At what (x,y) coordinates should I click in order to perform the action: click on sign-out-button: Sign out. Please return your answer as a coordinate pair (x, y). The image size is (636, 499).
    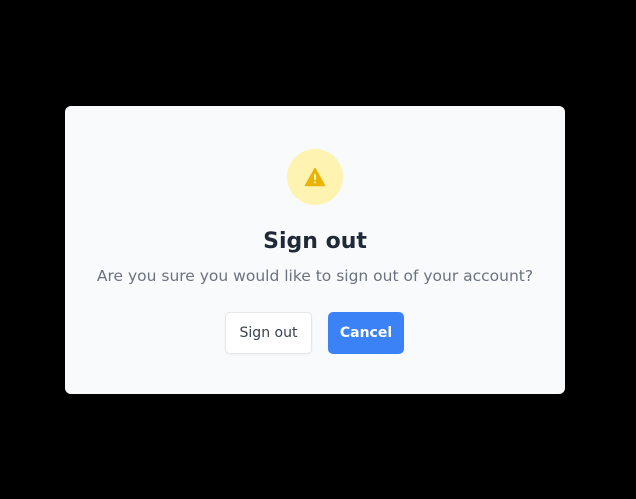
    Looking at the image, I should click on (268, 333).